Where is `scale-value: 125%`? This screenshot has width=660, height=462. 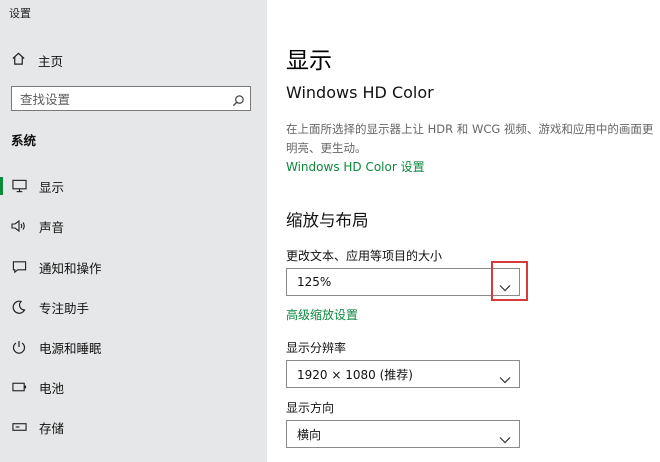
scale-value: 125% is located at coordinates (314, 282).